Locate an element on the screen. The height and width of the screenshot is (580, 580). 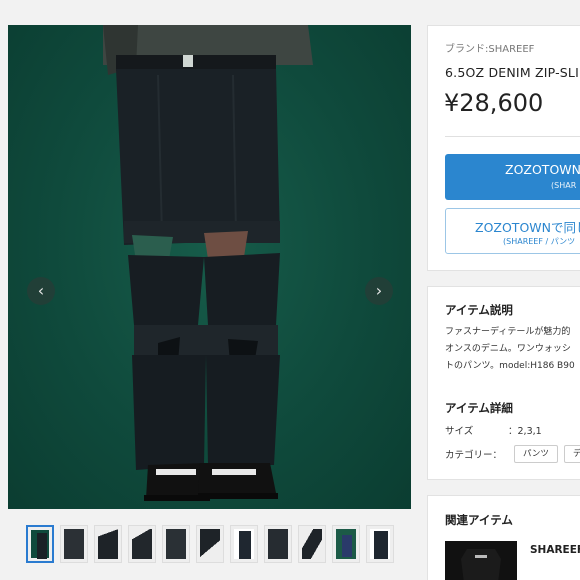
gallery-next-button: › is located at coordinates (379, 291).